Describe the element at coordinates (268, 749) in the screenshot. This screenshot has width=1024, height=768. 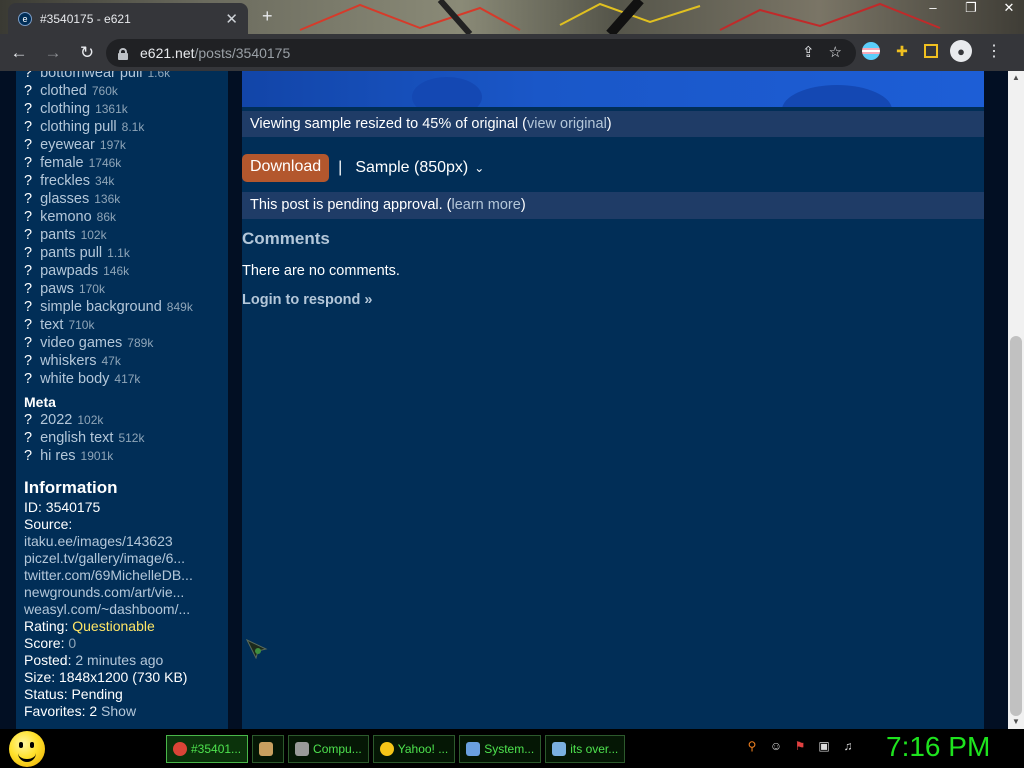
I see `task-app` at that location.